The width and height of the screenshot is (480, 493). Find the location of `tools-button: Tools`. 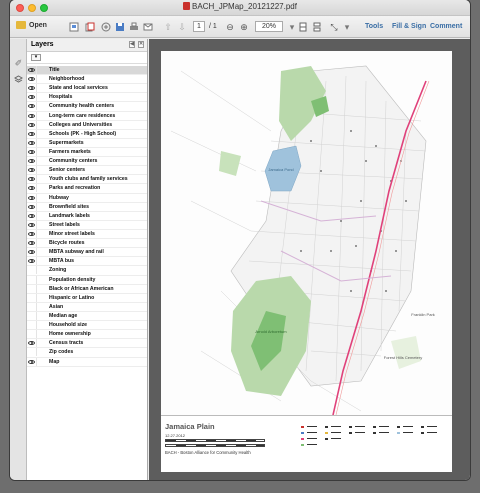

tools-button: Tools is located at coordinates (374, 26).